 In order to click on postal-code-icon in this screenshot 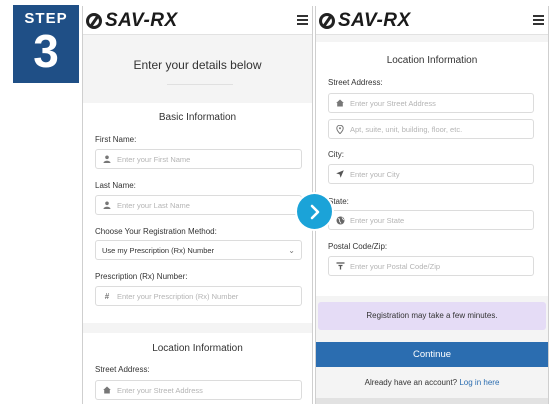, I will do `click(340, 266)`.